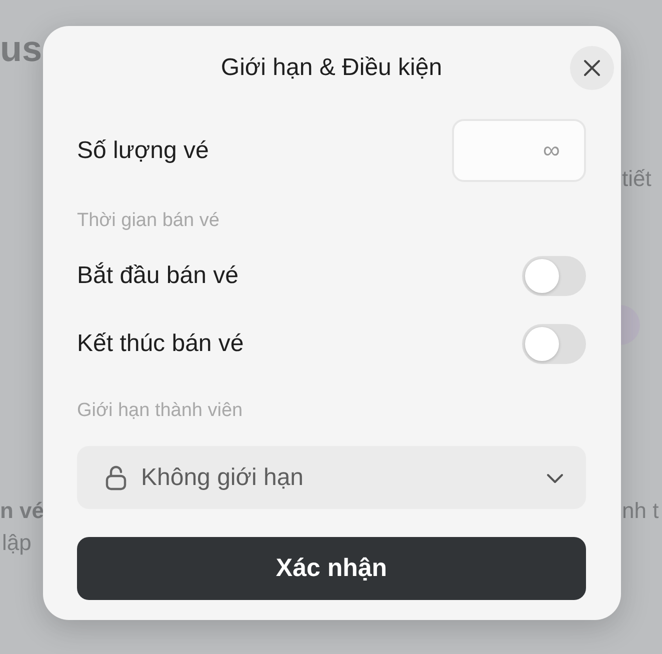  I want to click on background-text: lập, so click(17, 543).